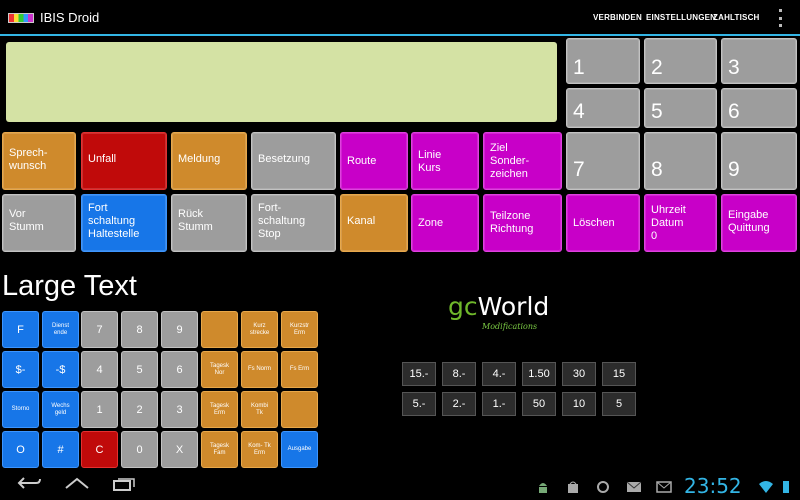 The height and width of the screenshot is (500, 800). I want to click on key-kurzstrecke: Kurz strecke, so click(259, 329).